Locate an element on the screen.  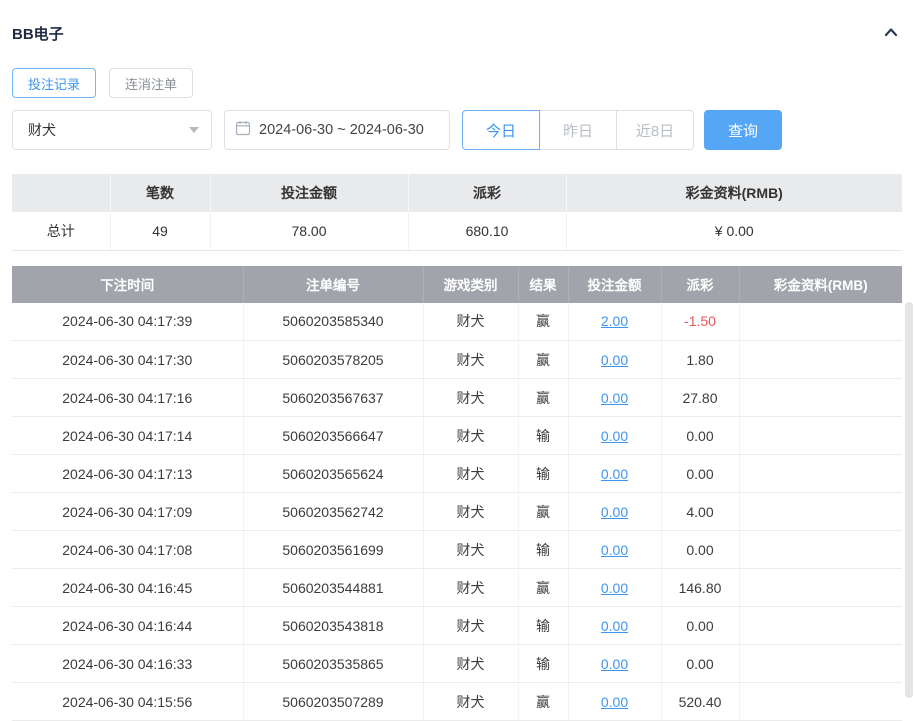
header-bet-amount: 投注金额 is located at coordinates (614, 284).